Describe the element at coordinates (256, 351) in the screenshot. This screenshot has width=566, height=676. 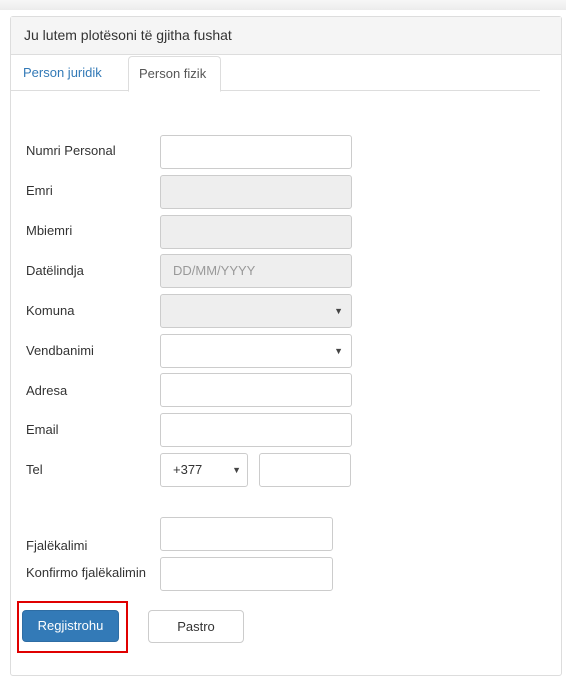
I see `residence-select: ▼` at that location.